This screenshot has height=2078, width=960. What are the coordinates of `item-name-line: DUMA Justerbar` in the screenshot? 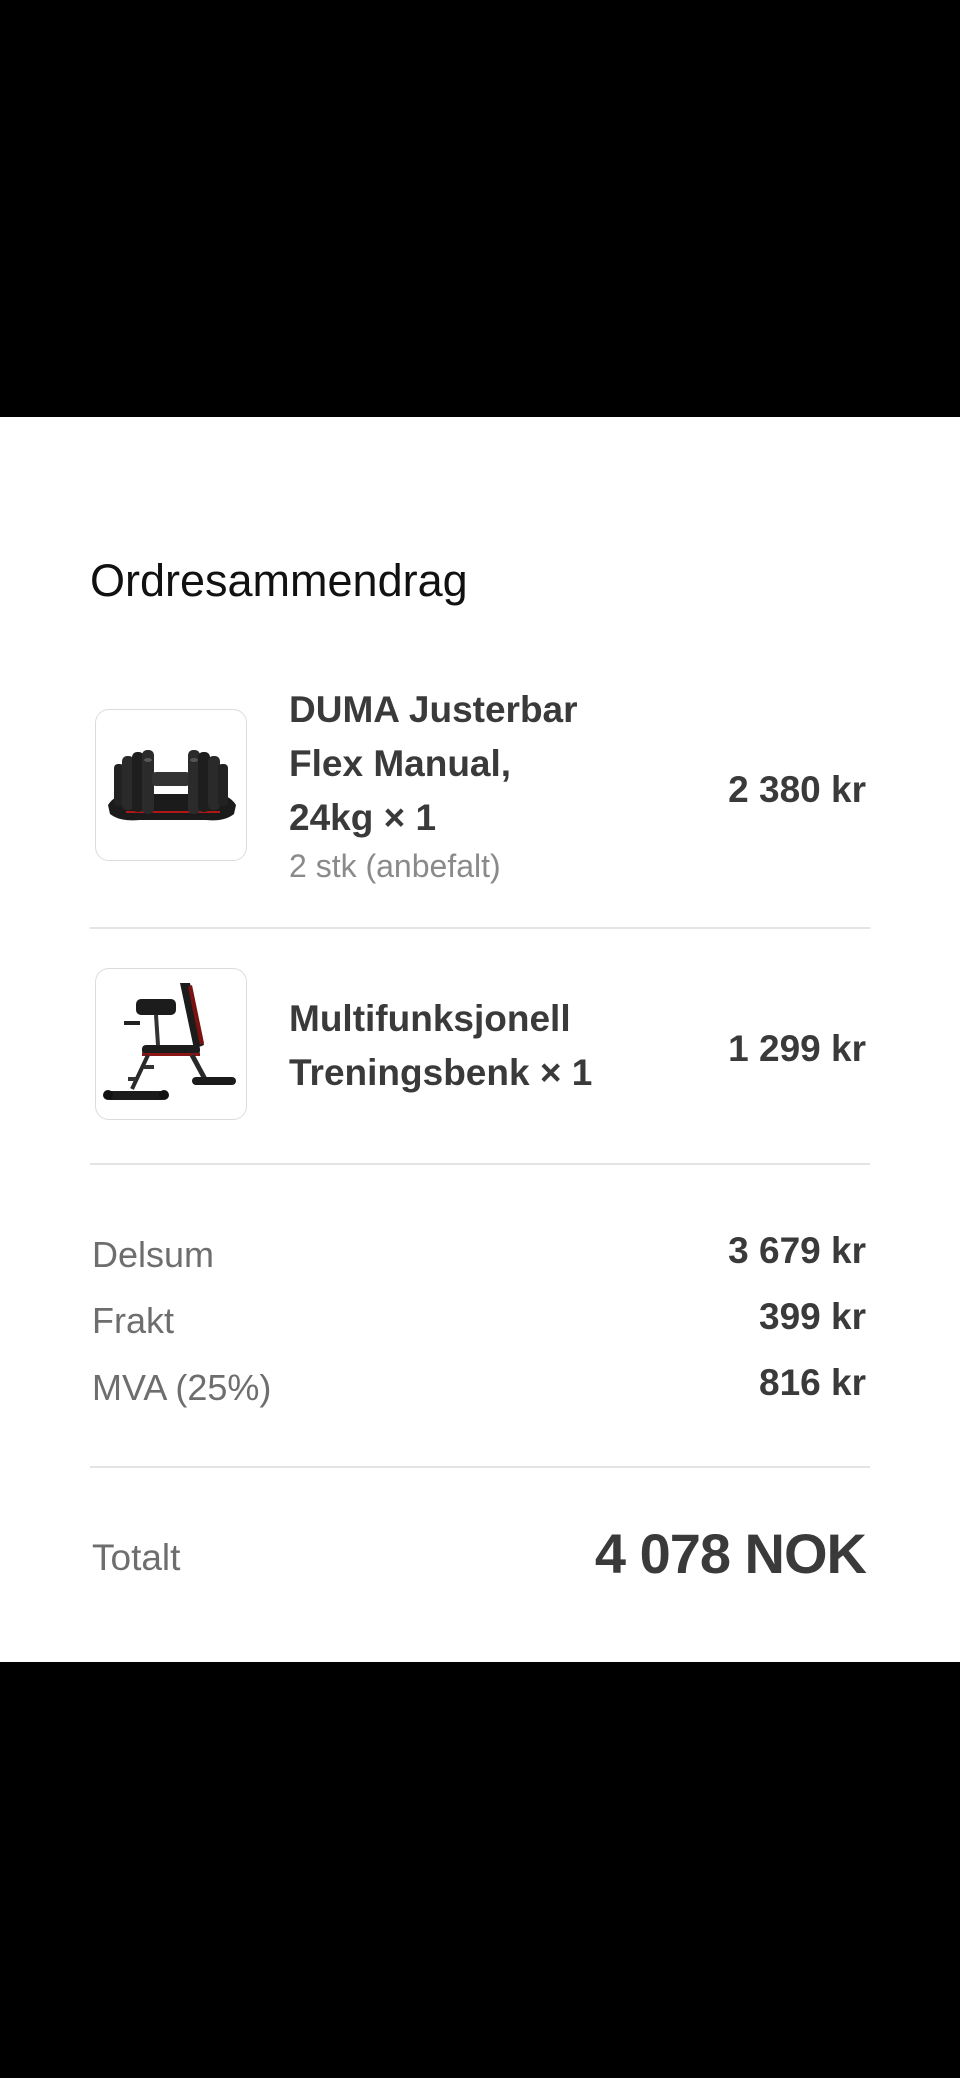 It's located at (433, 709).